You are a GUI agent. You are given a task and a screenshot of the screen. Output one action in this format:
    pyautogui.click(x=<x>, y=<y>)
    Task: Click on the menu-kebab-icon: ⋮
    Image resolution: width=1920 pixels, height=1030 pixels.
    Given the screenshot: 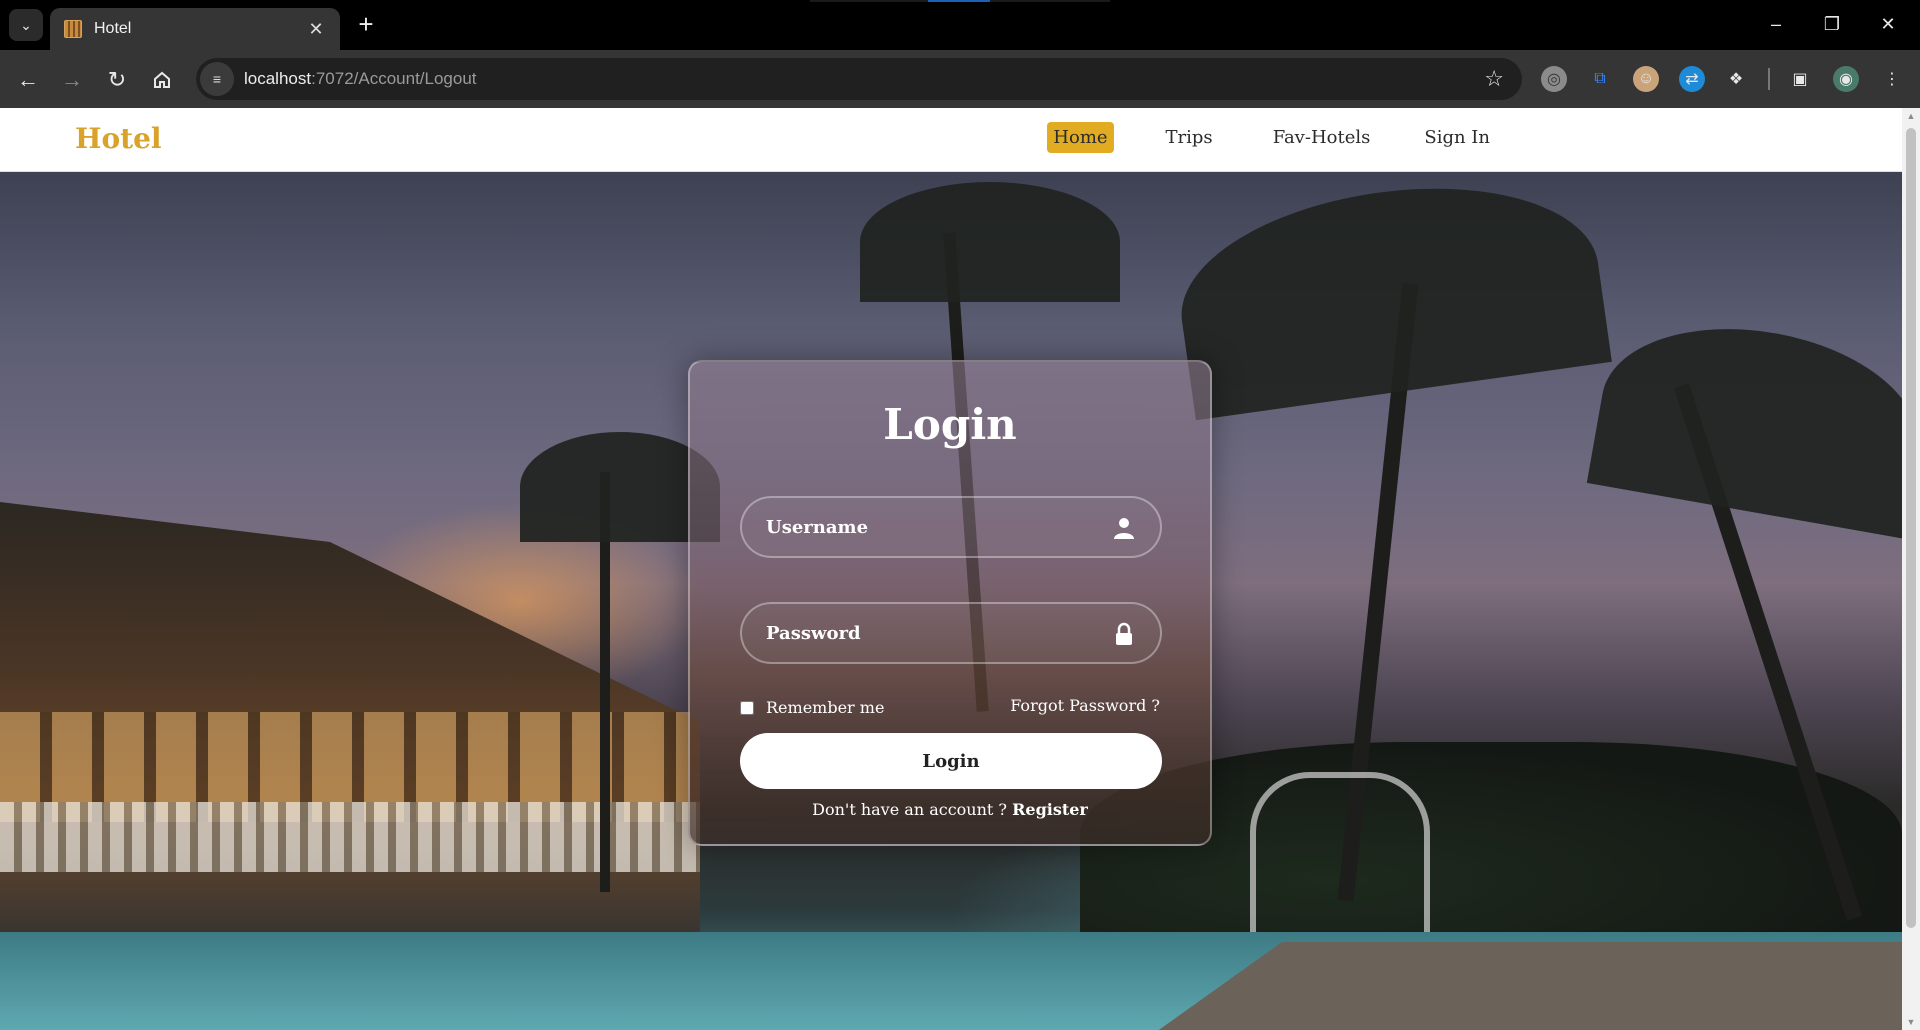 What is the action you would take?
    pyautogui.click(x=1892, y=79)
    